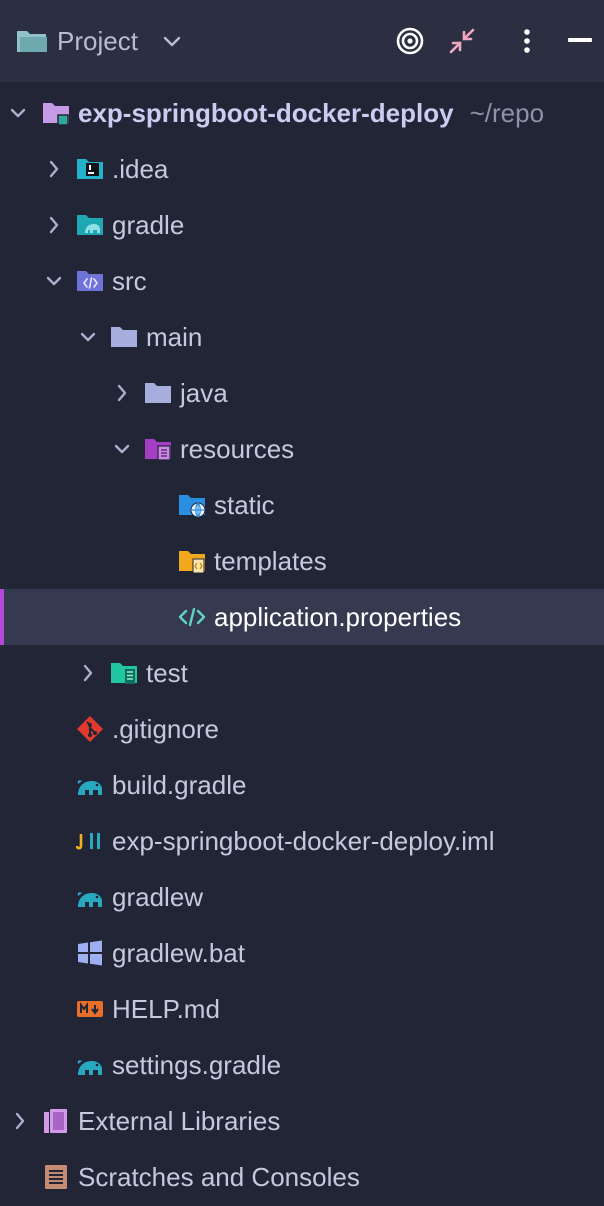 Image resolution: width=604 pixels, height=1206 pixels. Describe the element at coordinates (197, 1065) in the screenshot. I see `settings-gradle-label: settings.gradle` at that location.